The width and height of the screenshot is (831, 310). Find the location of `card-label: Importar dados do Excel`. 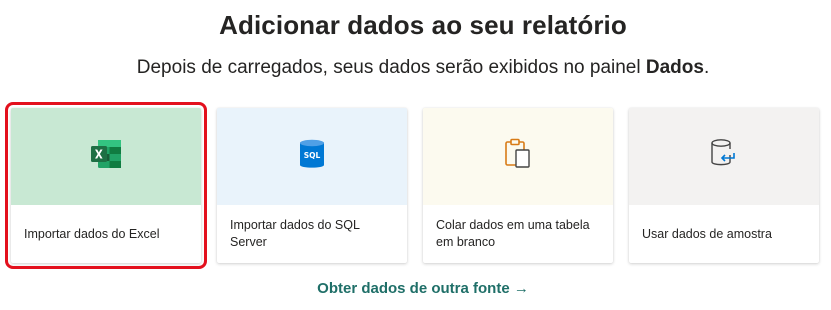

card-label: Importar dados do Excel is located at coordinates (92, 233).